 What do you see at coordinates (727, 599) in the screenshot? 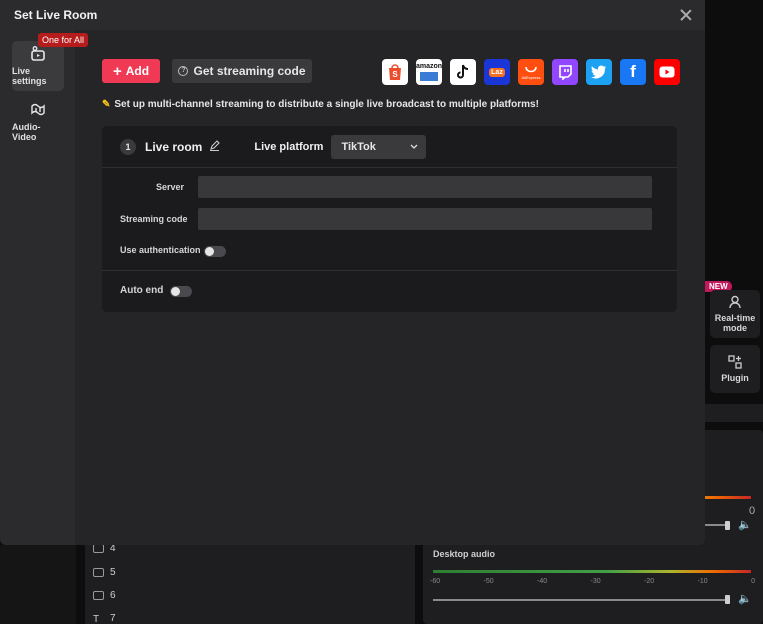
I see `desktop-volume-knob` at bounding box center [727, 599].